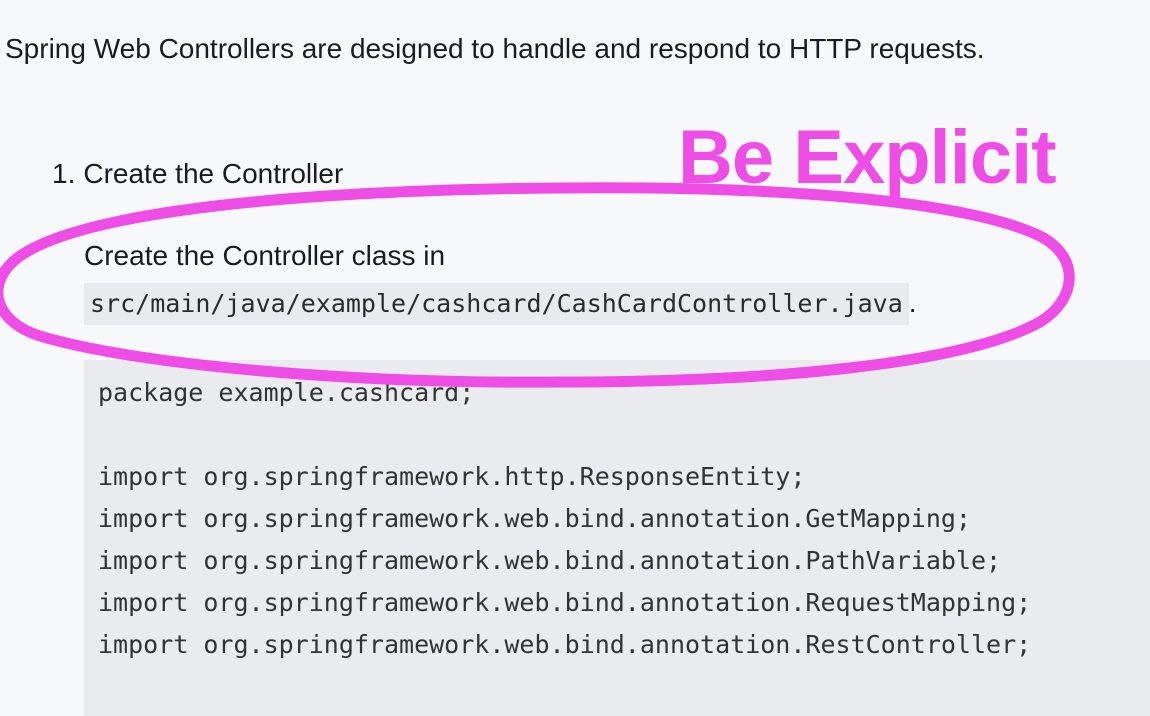 The width and height of the screenshot is (1150, 716). I want to click on annotation-label: Be Explicit, so click(867, 157).